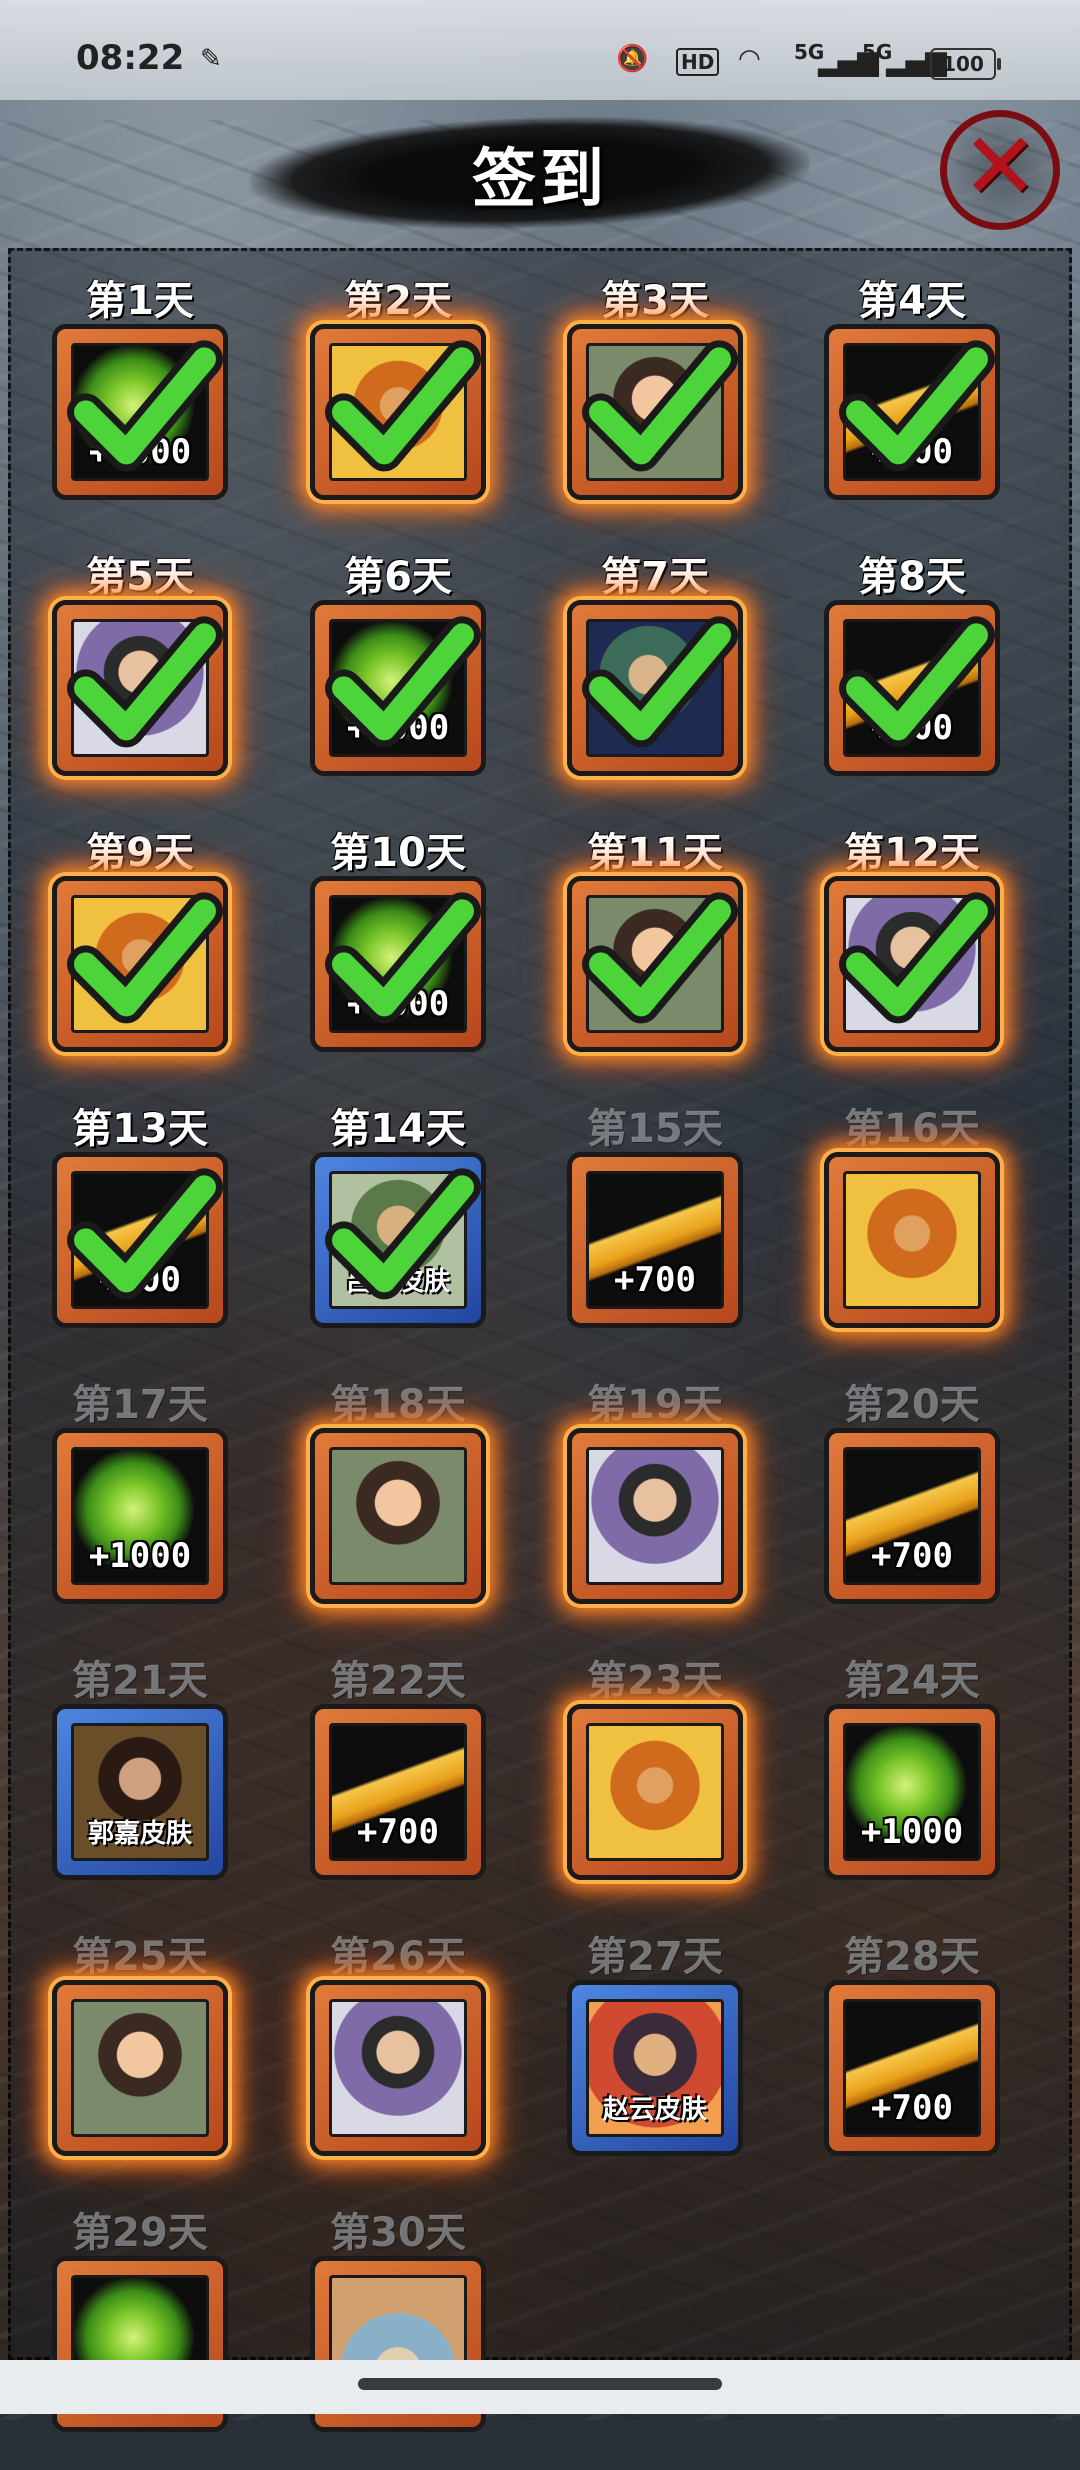 Image resolution: width=1080 pixels, height=2470 pixels. I want to click on day-cell: 第15天 +700, so click(655, 1231).